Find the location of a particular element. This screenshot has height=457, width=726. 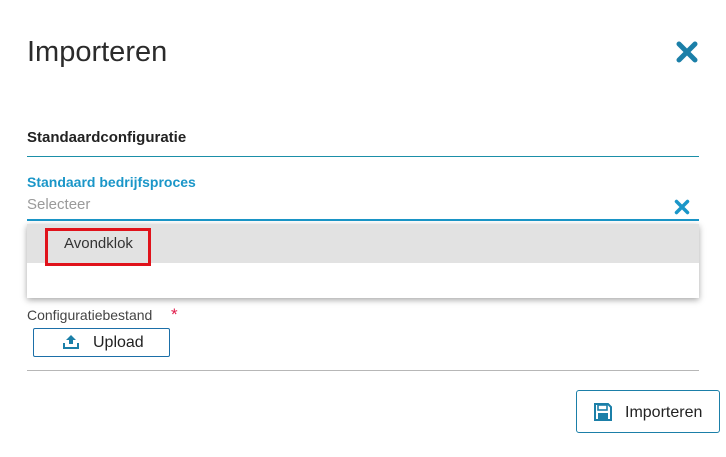

import-button-label: Importeren is located at coordinates (664, 412).